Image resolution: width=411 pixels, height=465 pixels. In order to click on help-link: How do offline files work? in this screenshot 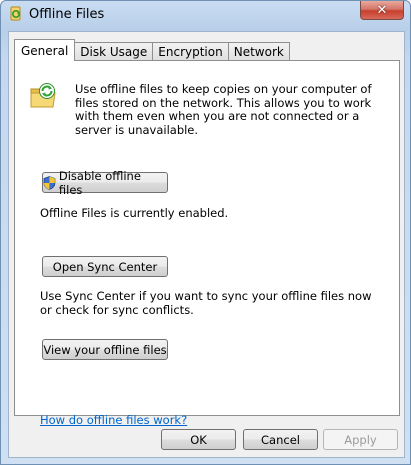, I will do `click(113, 420)`.